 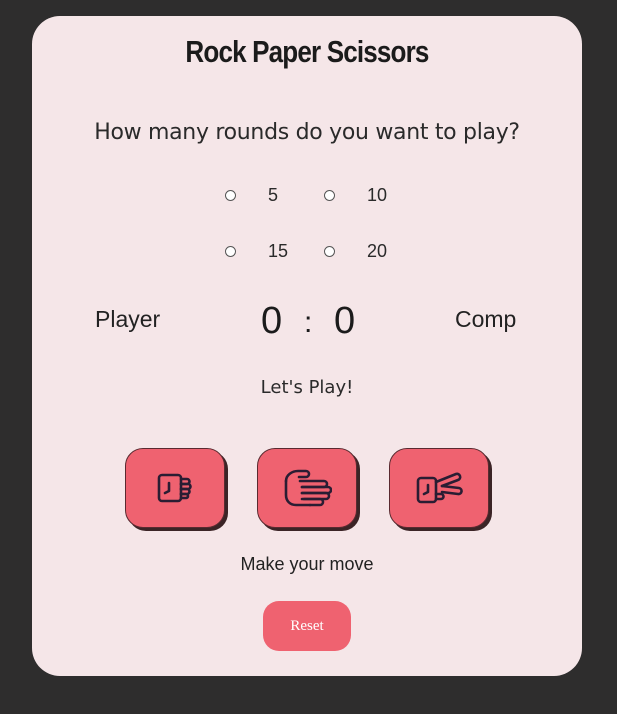 I want to click on rounds-question: How many rounds do you want to play?, so click(x=307, y=132).